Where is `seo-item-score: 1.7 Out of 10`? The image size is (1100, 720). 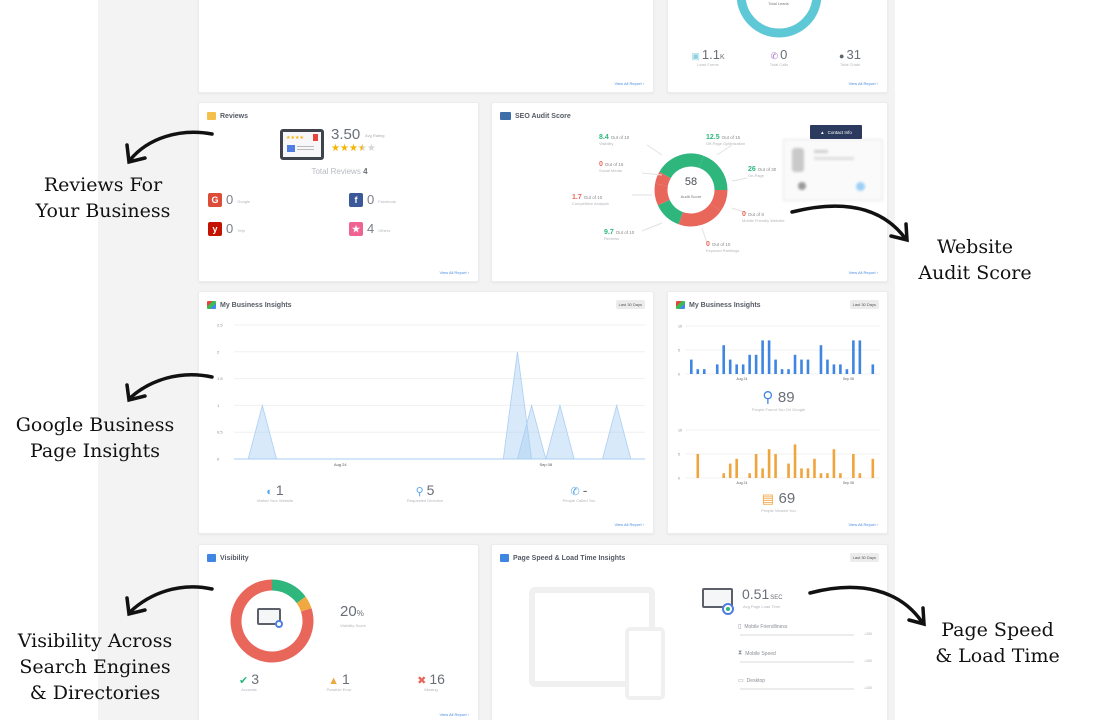 seo-item-score: 1.7 Out of 10 is located at coordinates (590, 197).